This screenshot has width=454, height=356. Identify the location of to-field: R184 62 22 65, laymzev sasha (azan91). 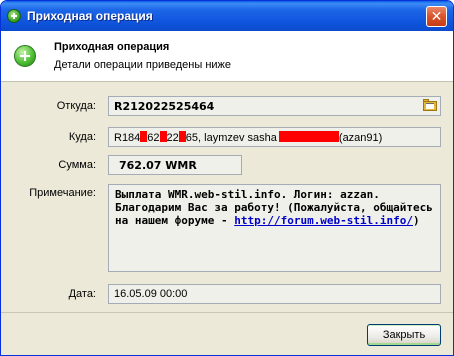
(274, 137).